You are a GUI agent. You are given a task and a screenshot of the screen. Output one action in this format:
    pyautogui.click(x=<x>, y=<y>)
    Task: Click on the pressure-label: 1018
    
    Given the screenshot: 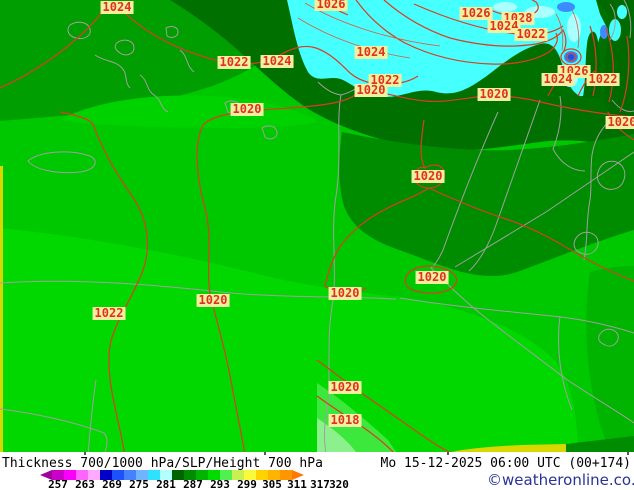 What is the action you would take?
    pyautogui.click(x=345, y=420)
    